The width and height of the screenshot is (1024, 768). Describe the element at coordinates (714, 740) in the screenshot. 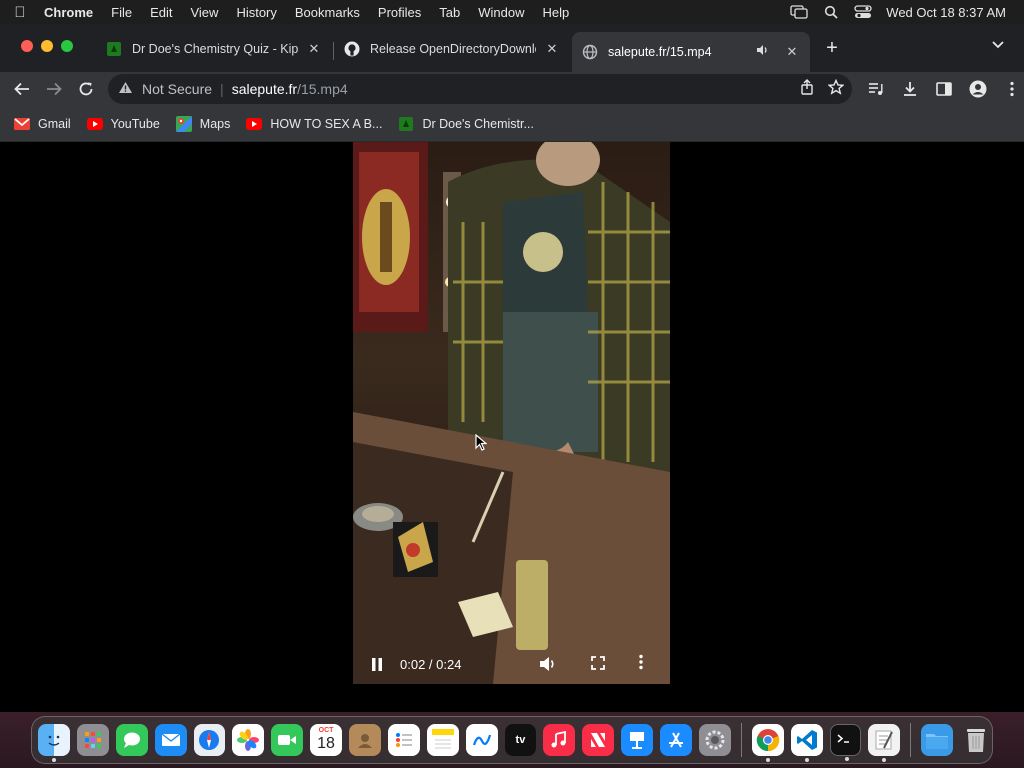

I see `system-settings-icon` at that location.